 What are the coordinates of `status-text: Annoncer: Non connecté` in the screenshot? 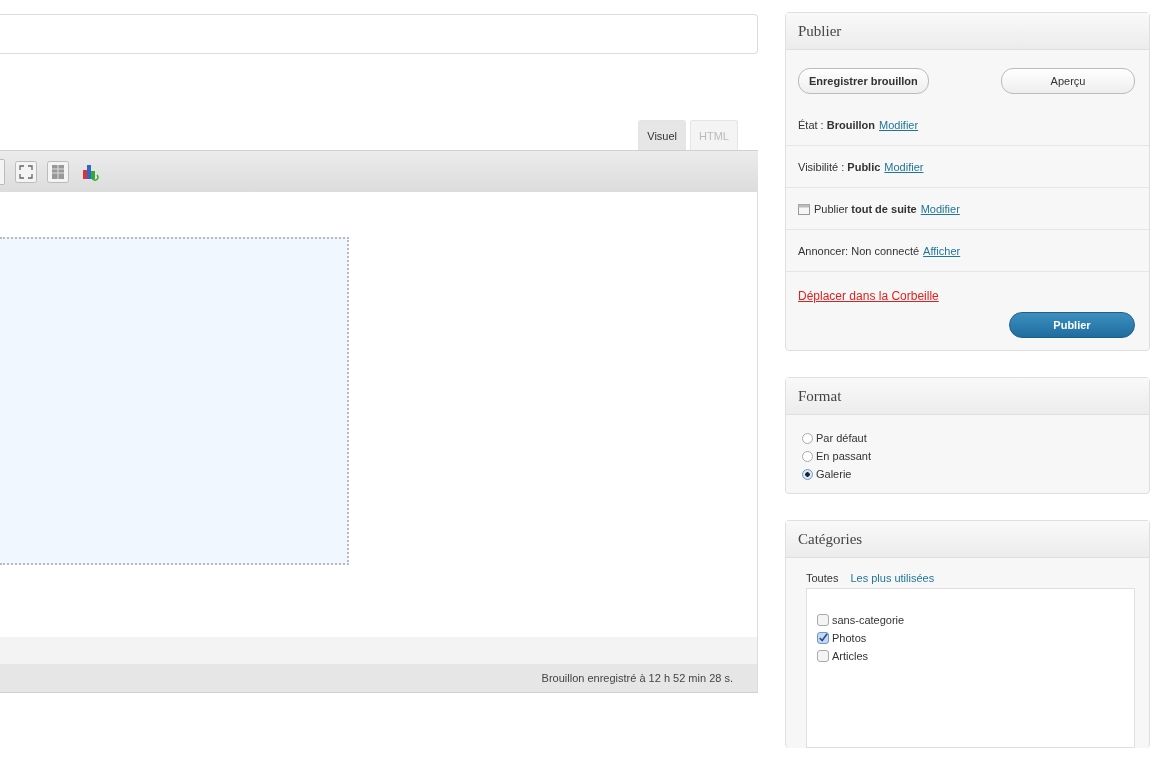 It's located at (859, 250).